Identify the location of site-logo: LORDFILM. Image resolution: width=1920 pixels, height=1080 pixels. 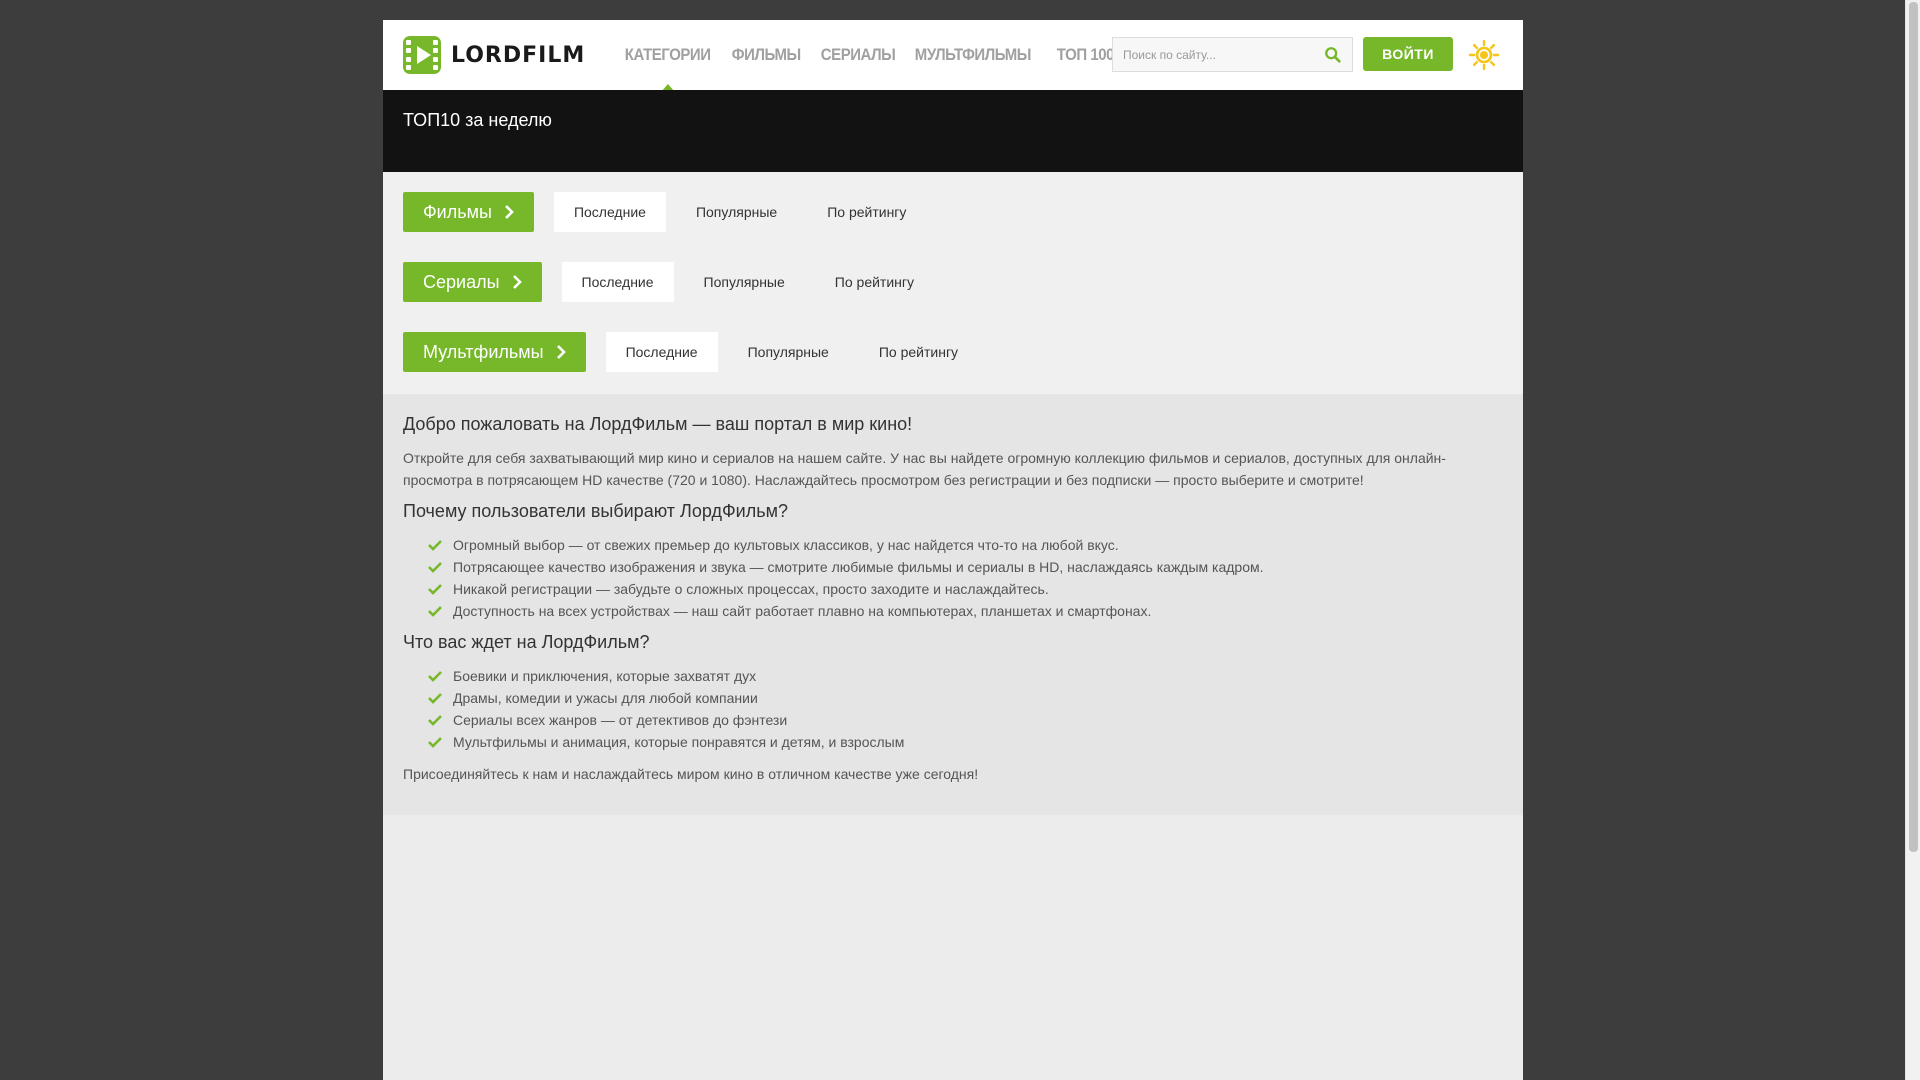
(494, 55).